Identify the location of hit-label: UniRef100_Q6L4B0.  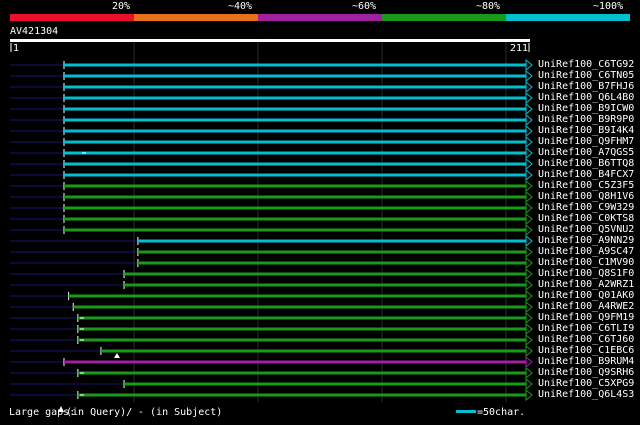
(586, 98).